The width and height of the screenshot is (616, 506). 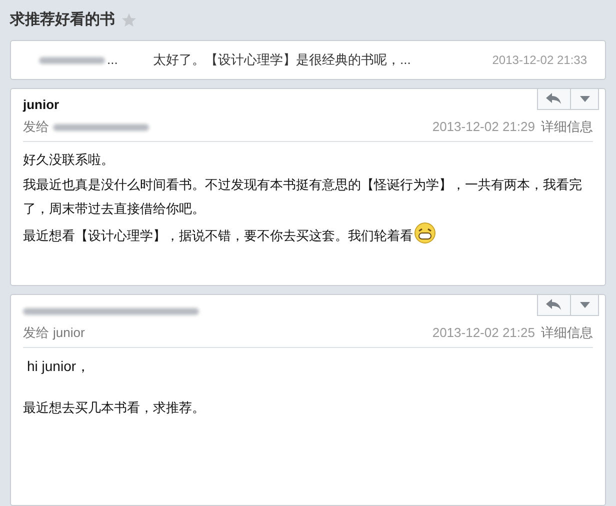 What do you see at coordinates (303, 197) in the screenshot?
I see `message-paragraph: 我最近也真是没什么时间看书。不过发现有本书挺有意思的【怪诞行为学】，一共有两本，我看完了，周末带过去直接借给你吧。` at bounding box center [303, 197].